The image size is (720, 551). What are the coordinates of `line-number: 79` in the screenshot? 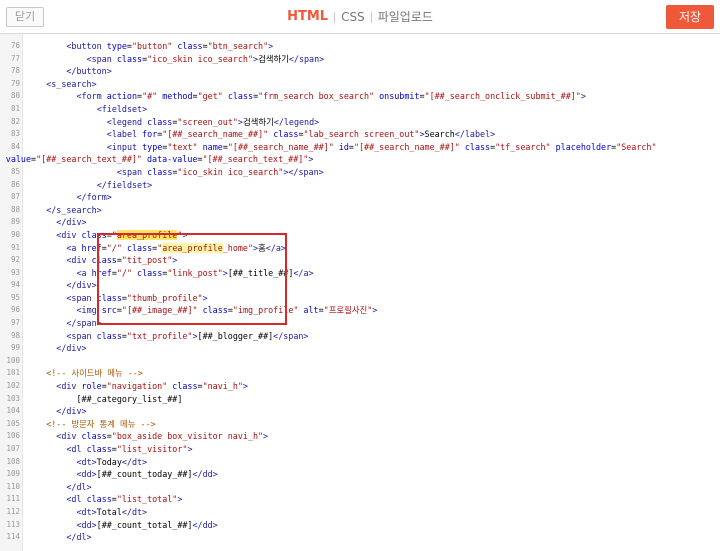 It's located at (15, 83).